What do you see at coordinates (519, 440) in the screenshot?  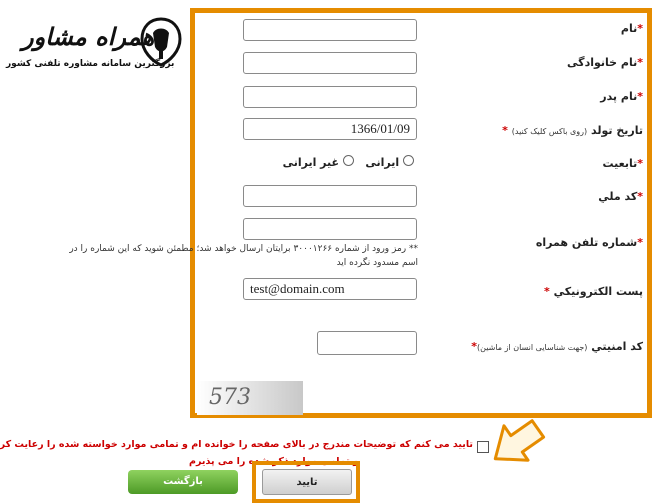 I see `arrow-pointer-icon` at bounding box center [519, 440].